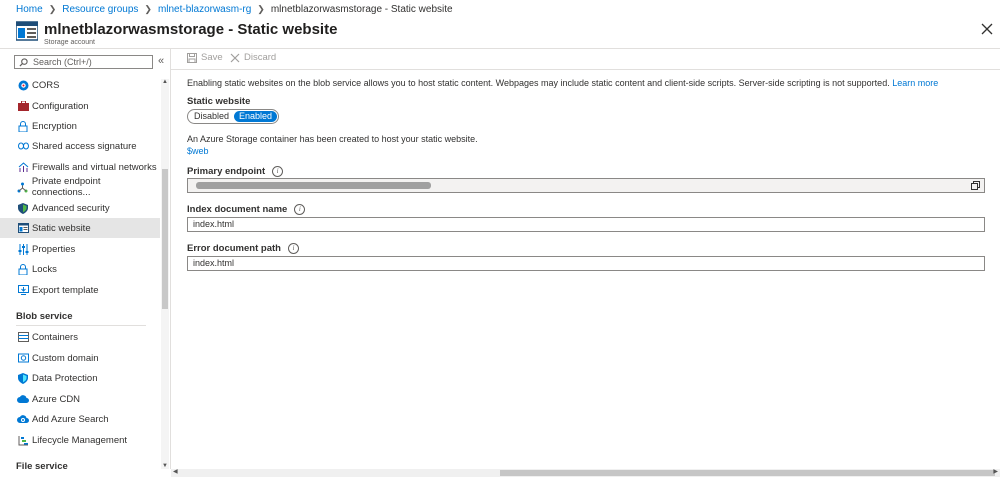 The width and height of the screenshot is (1000, 477). What do you see at coordinates (23, 249) in the screenshot?
I see `sliders-icon` at bounding box center [23, 249].